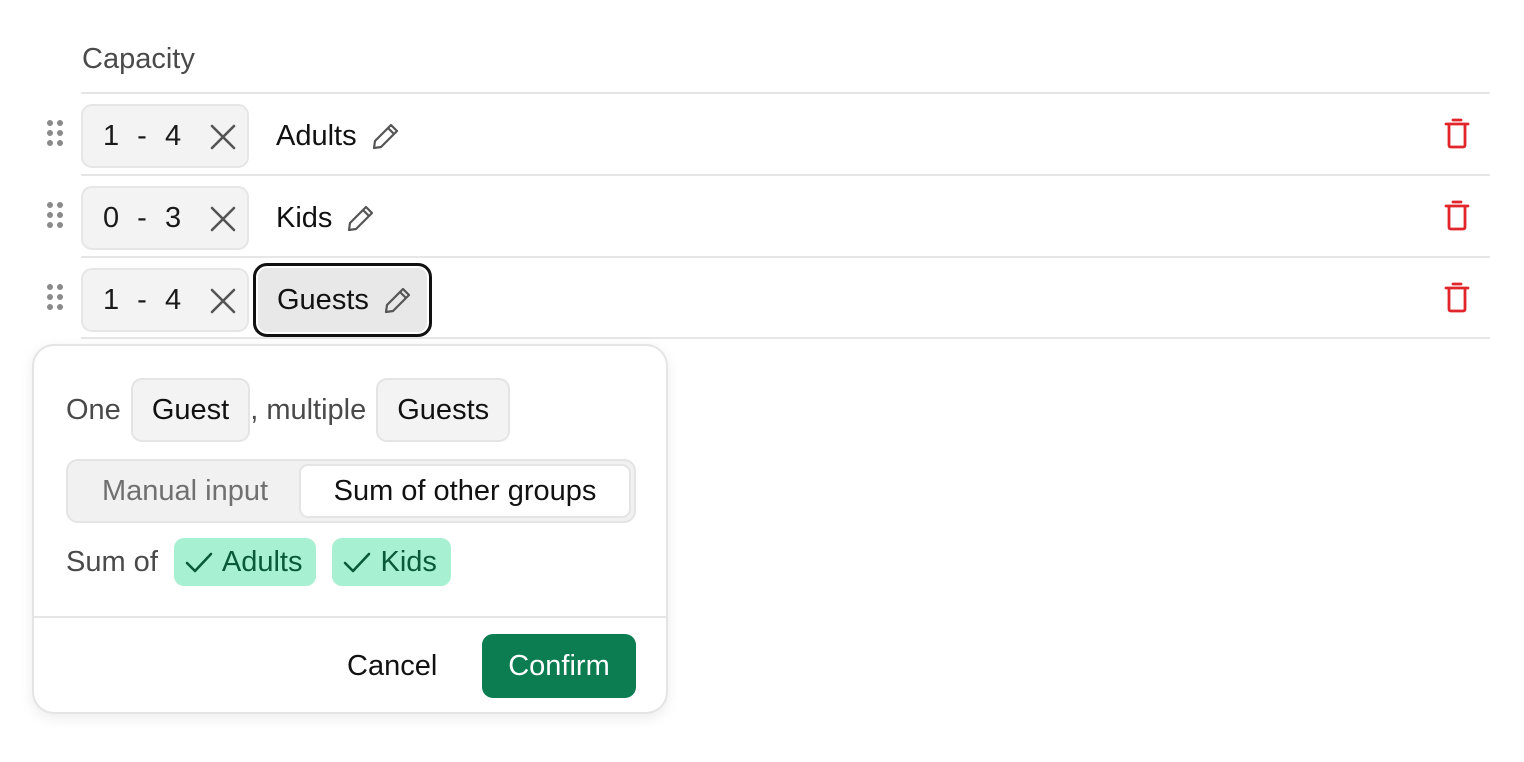 This screenshot has height=762, width=1524. Describe the element at coordinates (745, 215) in the screenshot. I see `capacity-row-kids: 0 - 3 Kids` at that location.